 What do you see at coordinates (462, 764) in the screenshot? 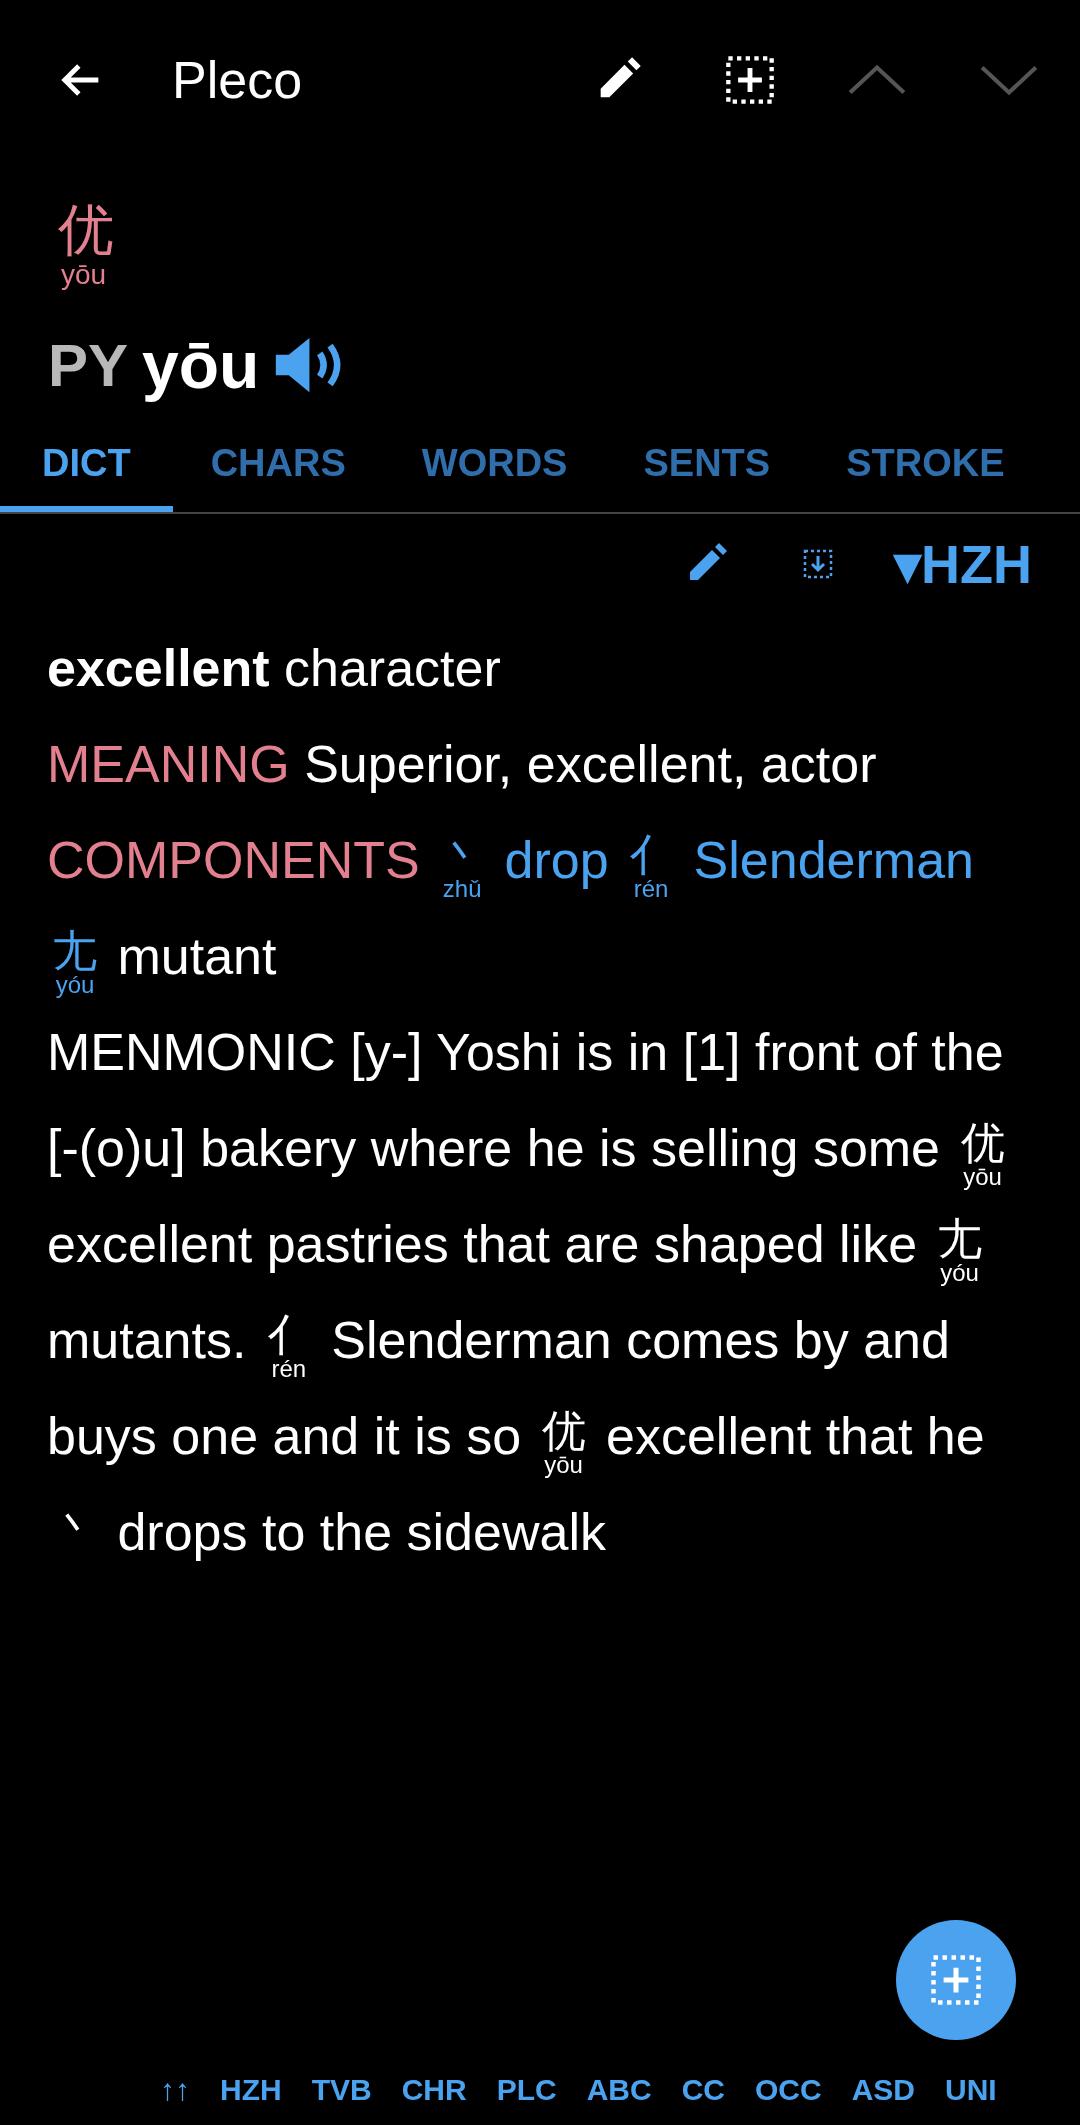
I see `definition-text: MEANING Superior, excellent, actor` at bounding box center [462, 764].